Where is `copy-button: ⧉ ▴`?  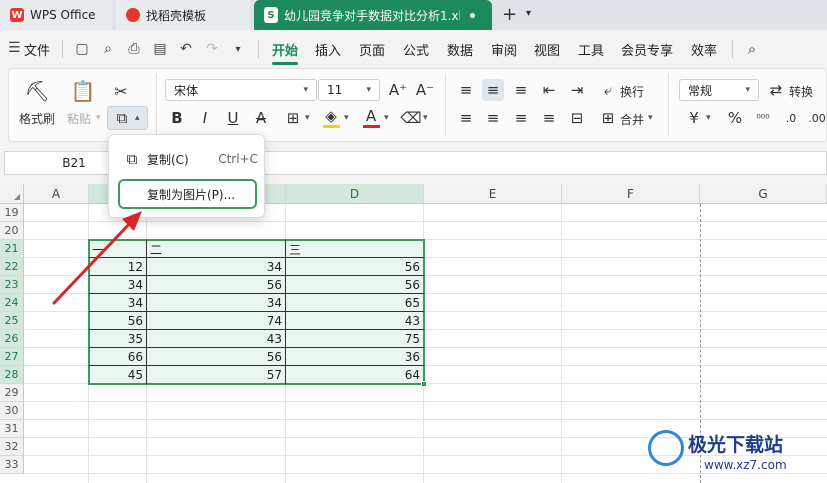 copy-button: ⧉ ▴ is located at coordinates (127, 118).